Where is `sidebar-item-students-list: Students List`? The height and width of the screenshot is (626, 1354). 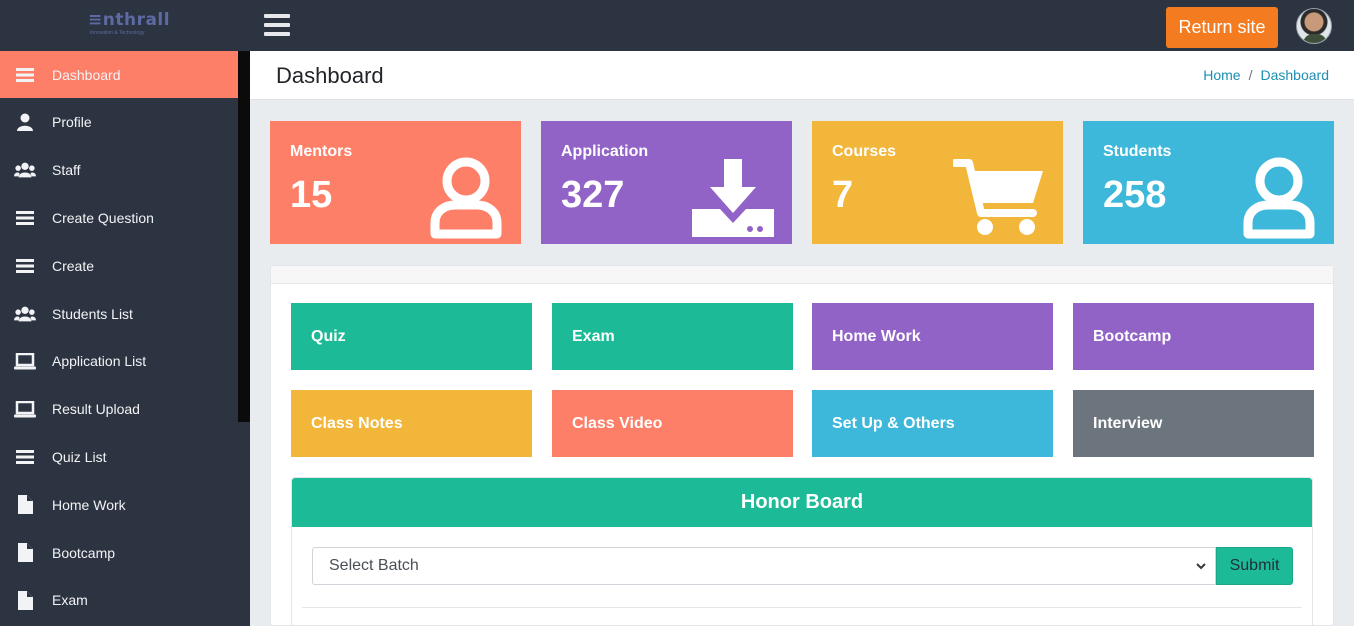
sidebar-item-students-list: Students List is located at coordinates (119, 313).